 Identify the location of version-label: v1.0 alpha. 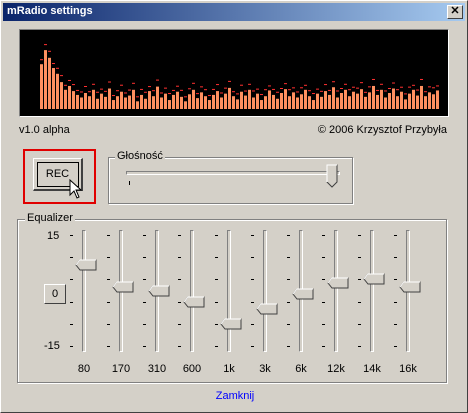
(44, 130).